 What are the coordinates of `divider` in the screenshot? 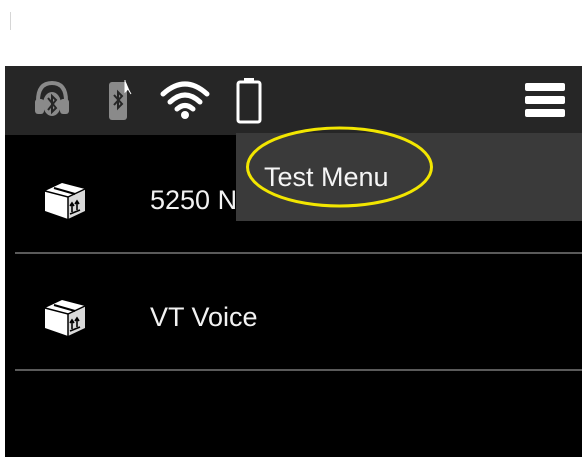 It's located at (298, 370).